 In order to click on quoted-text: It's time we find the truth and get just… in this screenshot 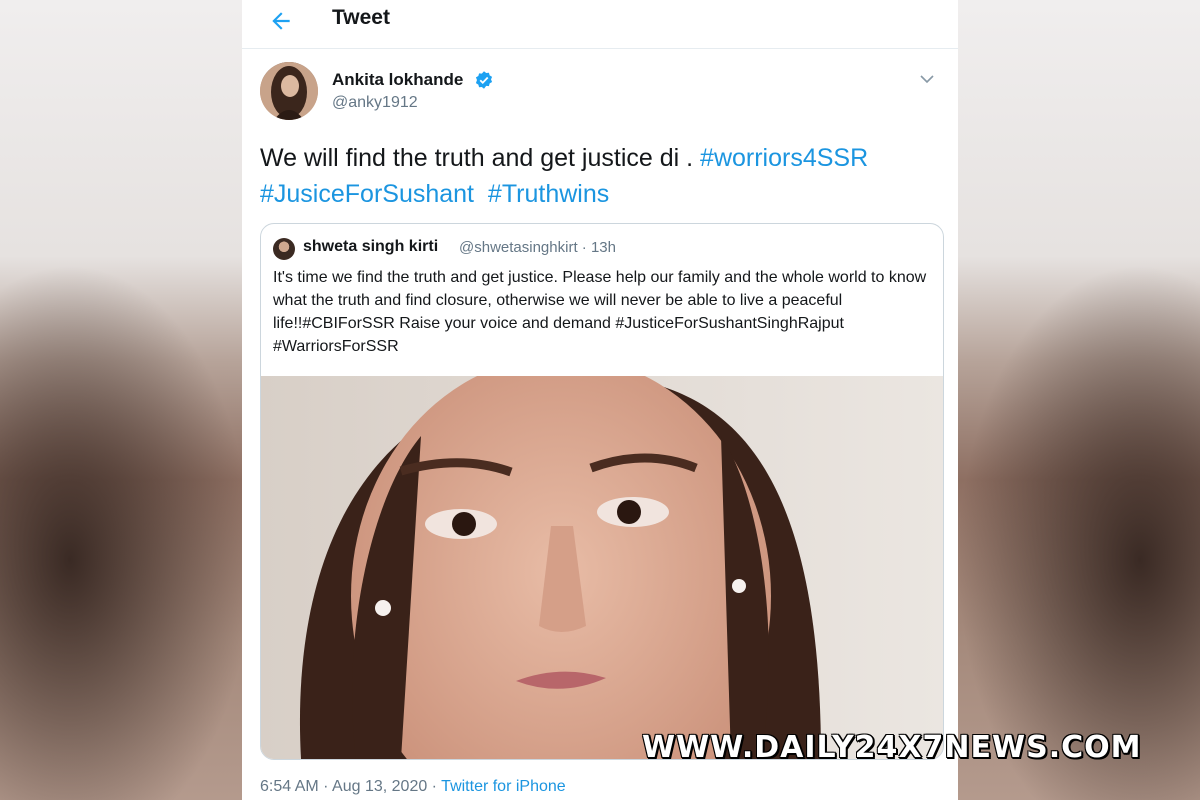, I will do `click(600, 312)`.